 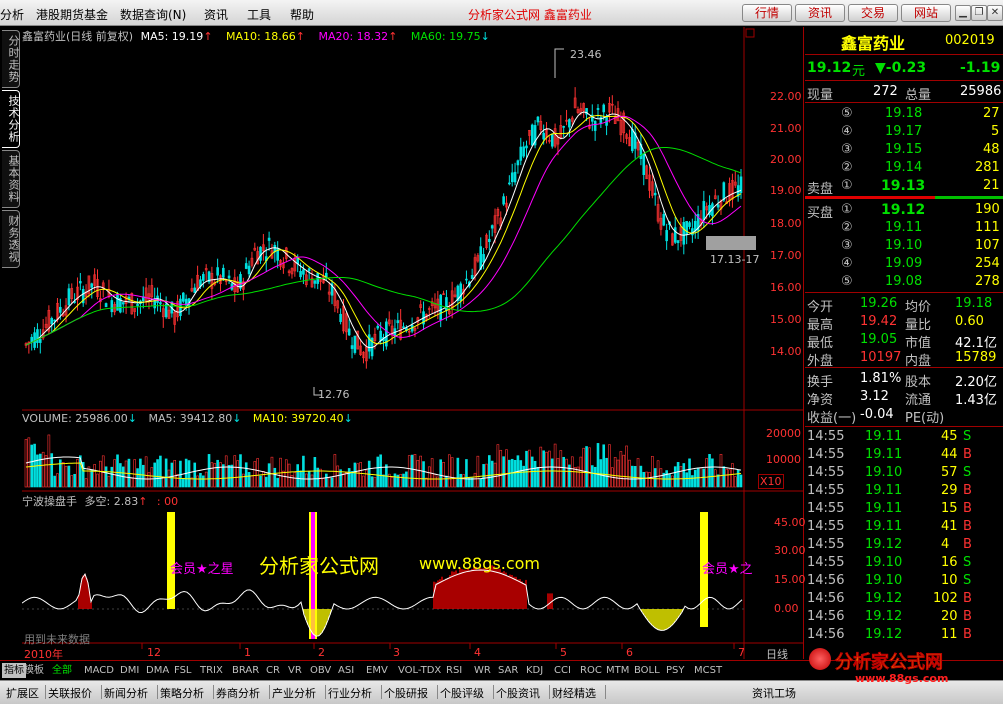 I want to click on tick-price: 19.11, so click(x=884, y=508).